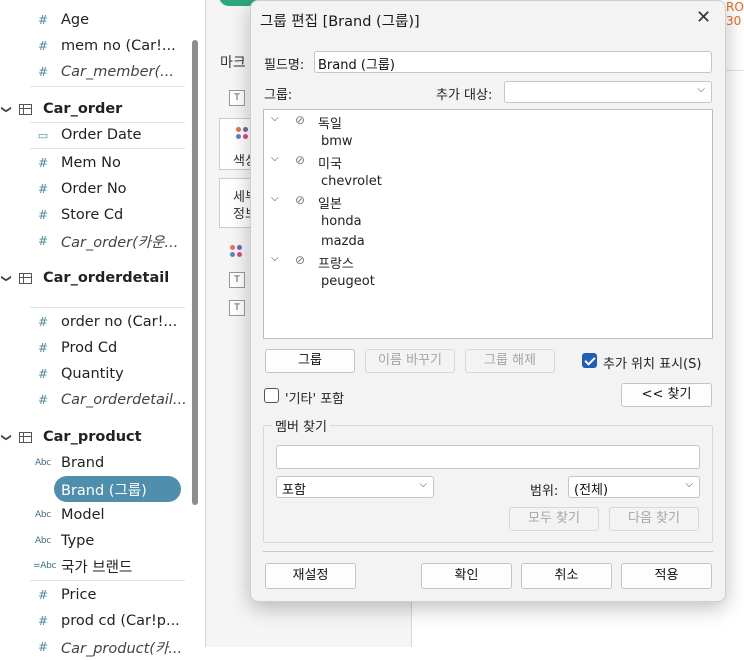 The width and height of the screenshot is (744, 660). I want to click on field-type: Abc Type, so click(95, 541).